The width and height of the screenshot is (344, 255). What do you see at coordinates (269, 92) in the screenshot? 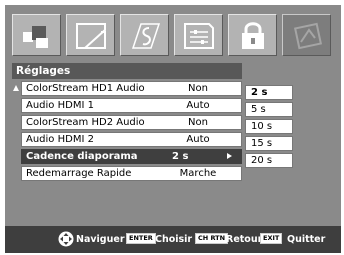
I see `option-2s: 2 s` at bounding box center [269, 92].